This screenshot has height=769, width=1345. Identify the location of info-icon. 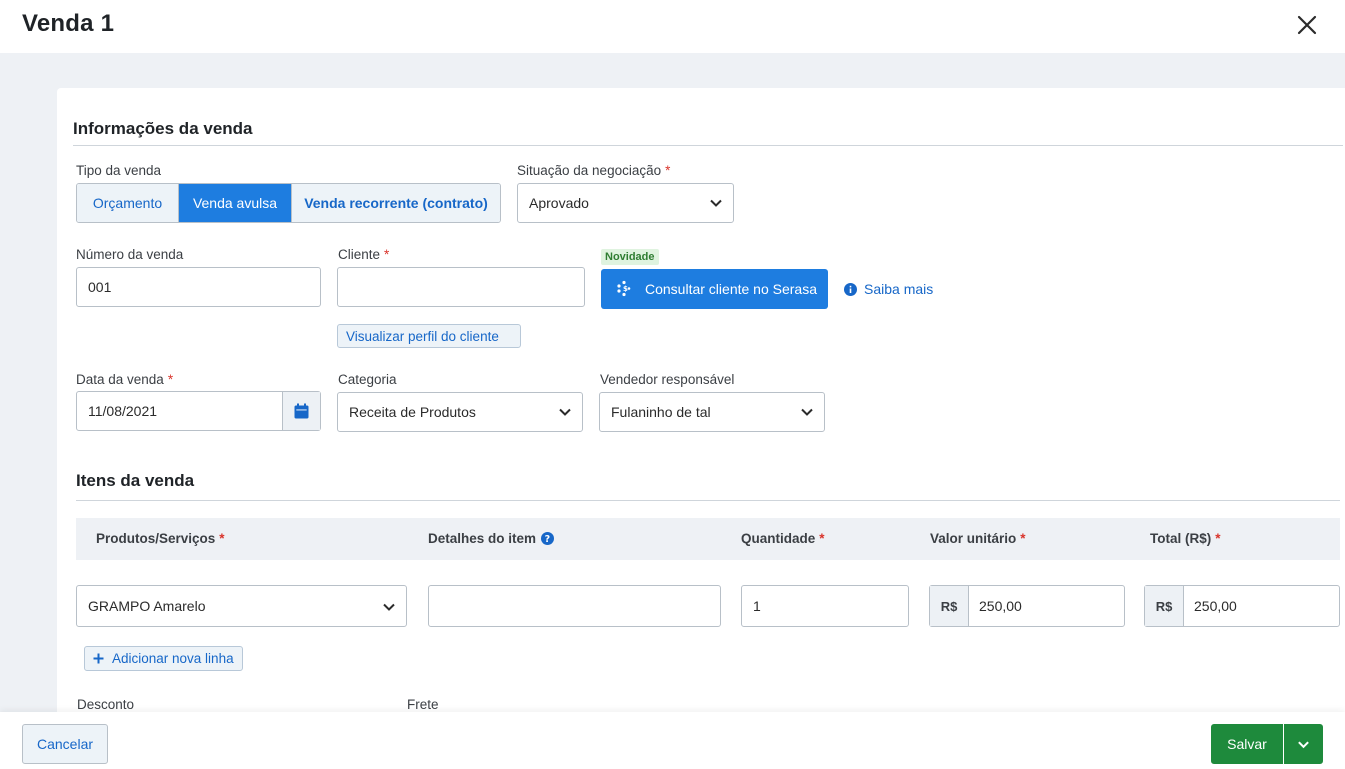
(850, 289).